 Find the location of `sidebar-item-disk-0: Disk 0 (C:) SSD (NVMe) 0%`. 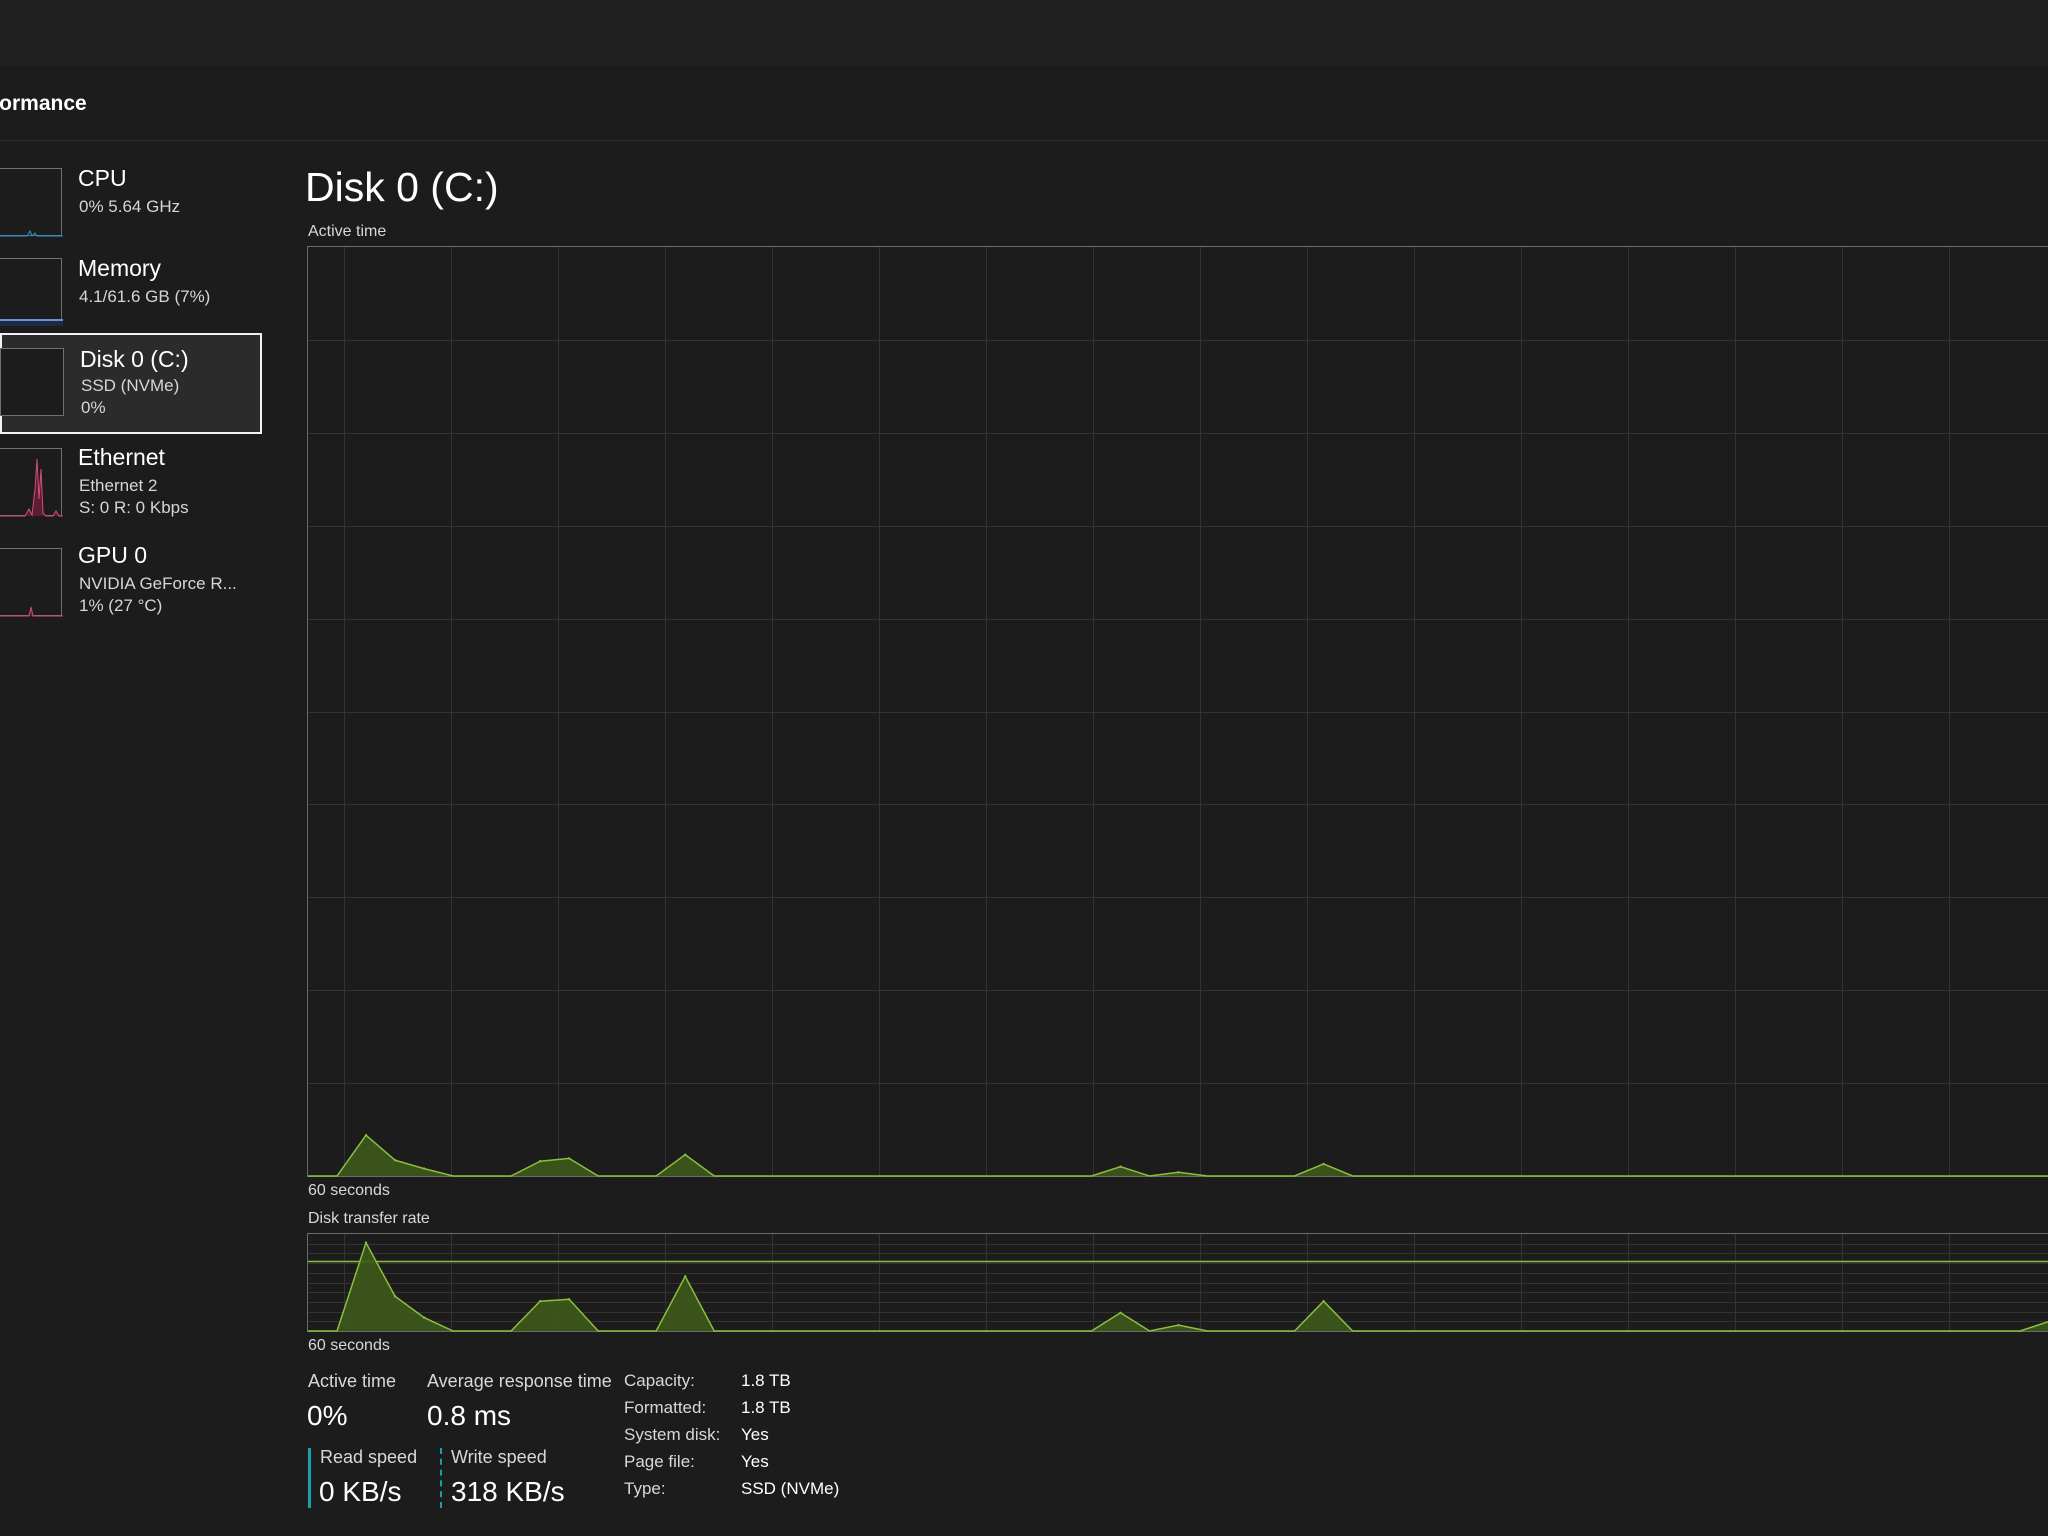

sidebar-item-disk-0: Disk 0 (C:) SSD (NVMe) 0% is located at coordinates (131, 383).